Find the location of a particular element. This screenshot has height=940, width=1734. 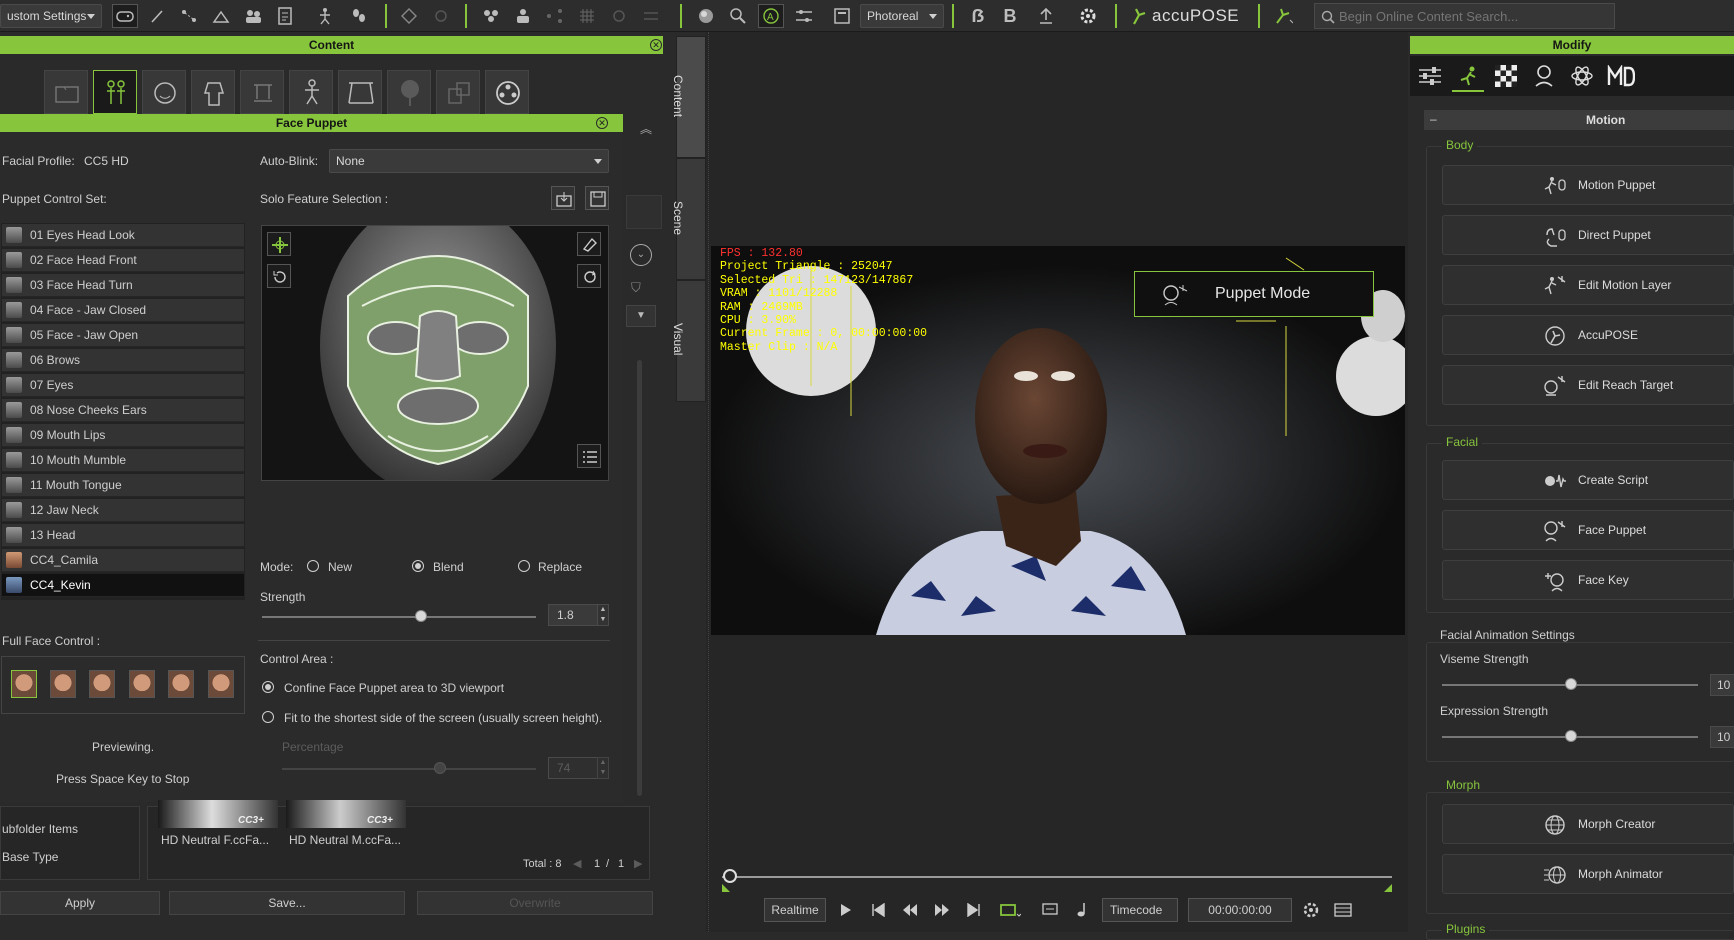

layout-dropdown: ustom Settings is located at coordinates (51, 16).